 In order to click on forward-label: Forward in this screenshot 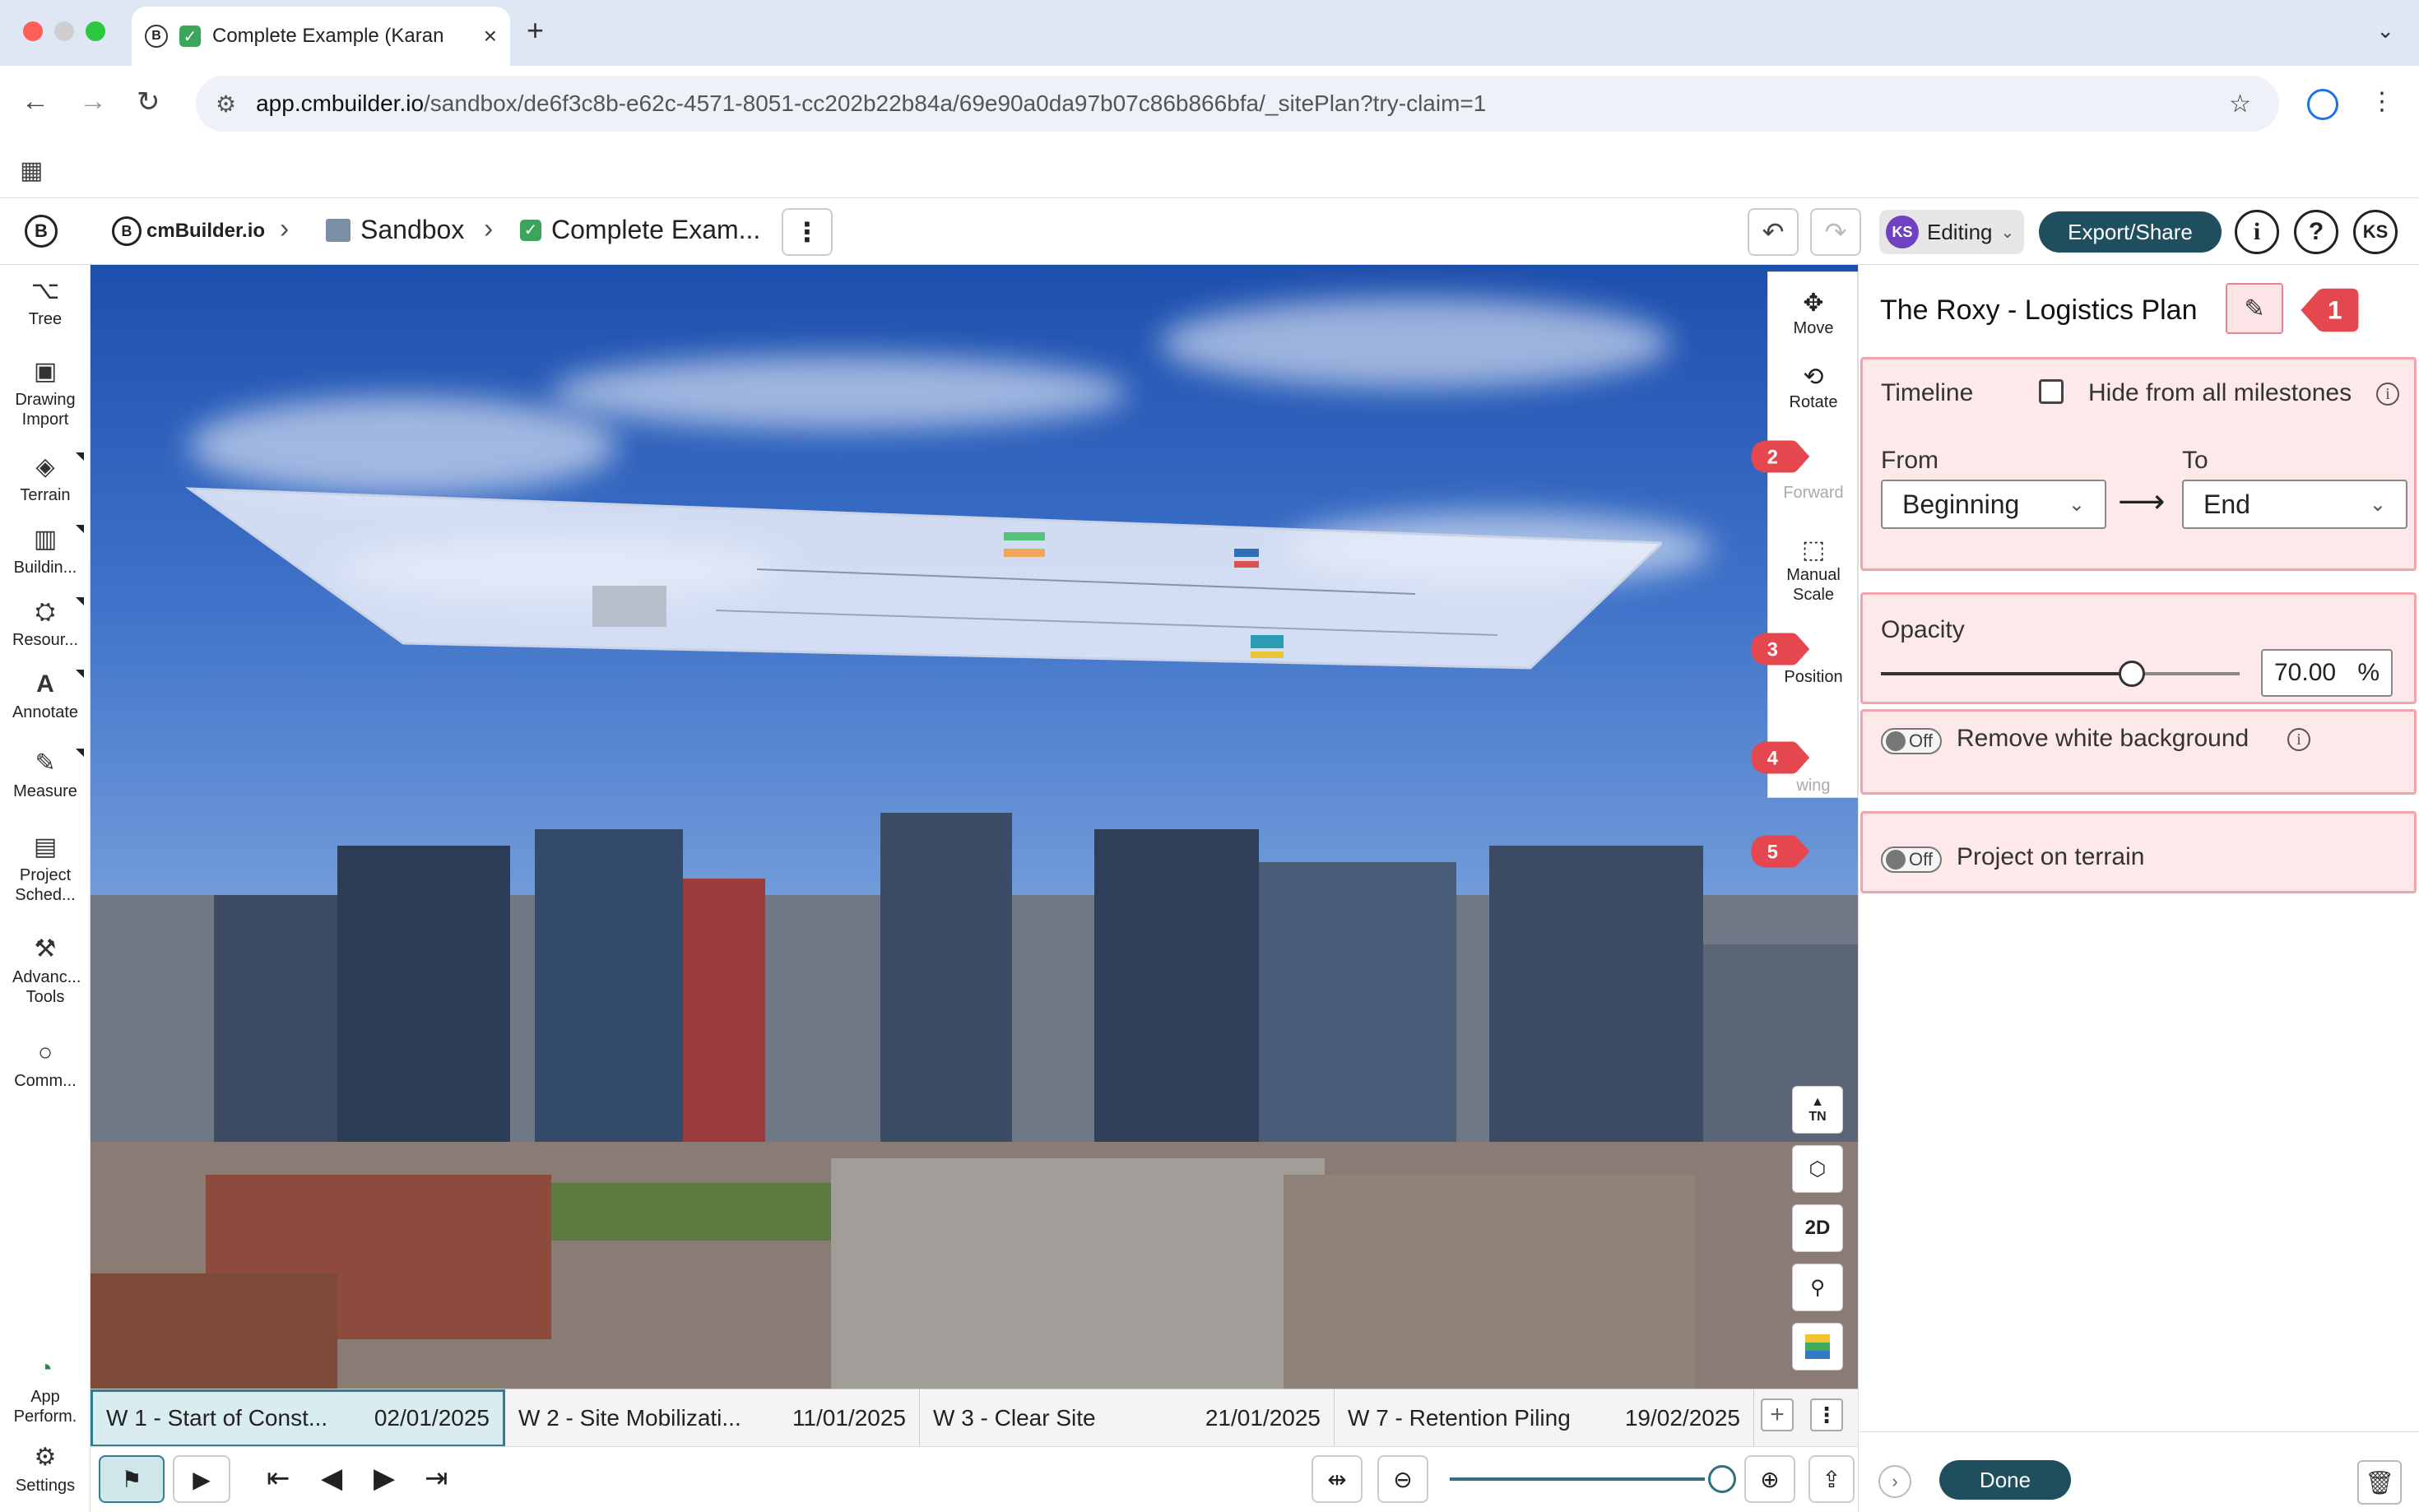, I will do `click(1813, 493)`.